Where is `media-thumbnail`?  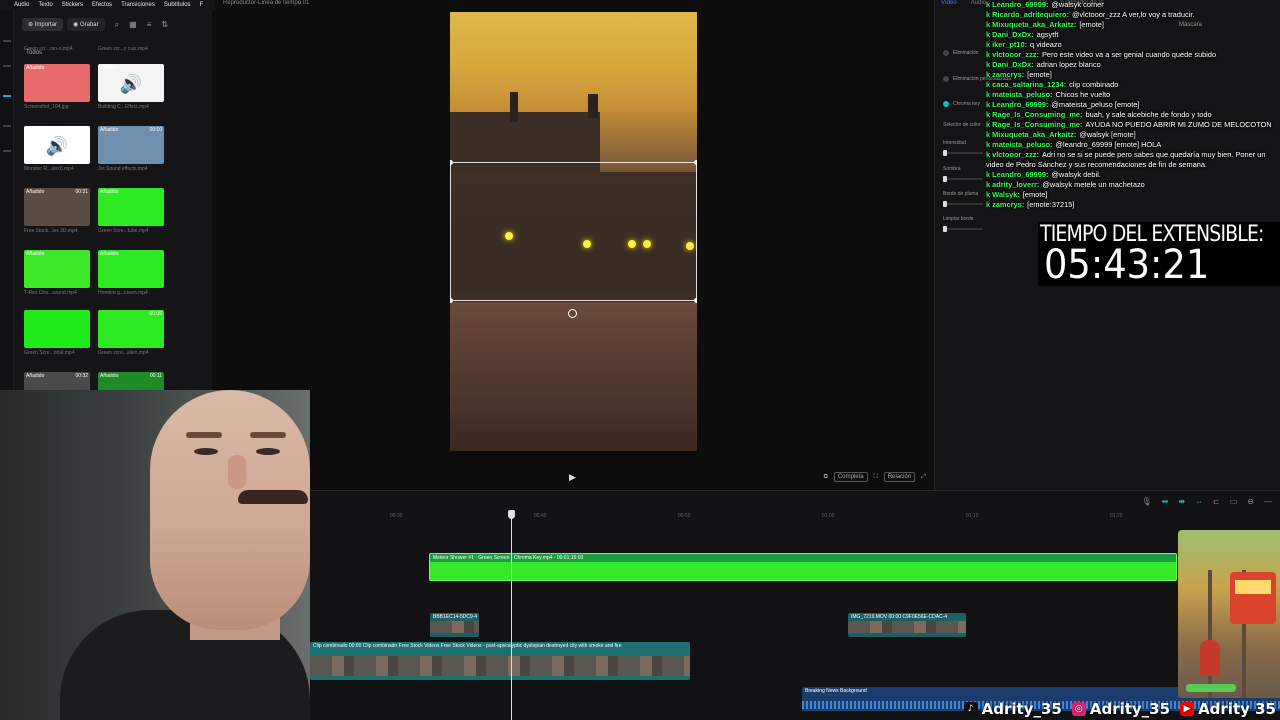
media-thumbnail is located at coordinates (57, 329).